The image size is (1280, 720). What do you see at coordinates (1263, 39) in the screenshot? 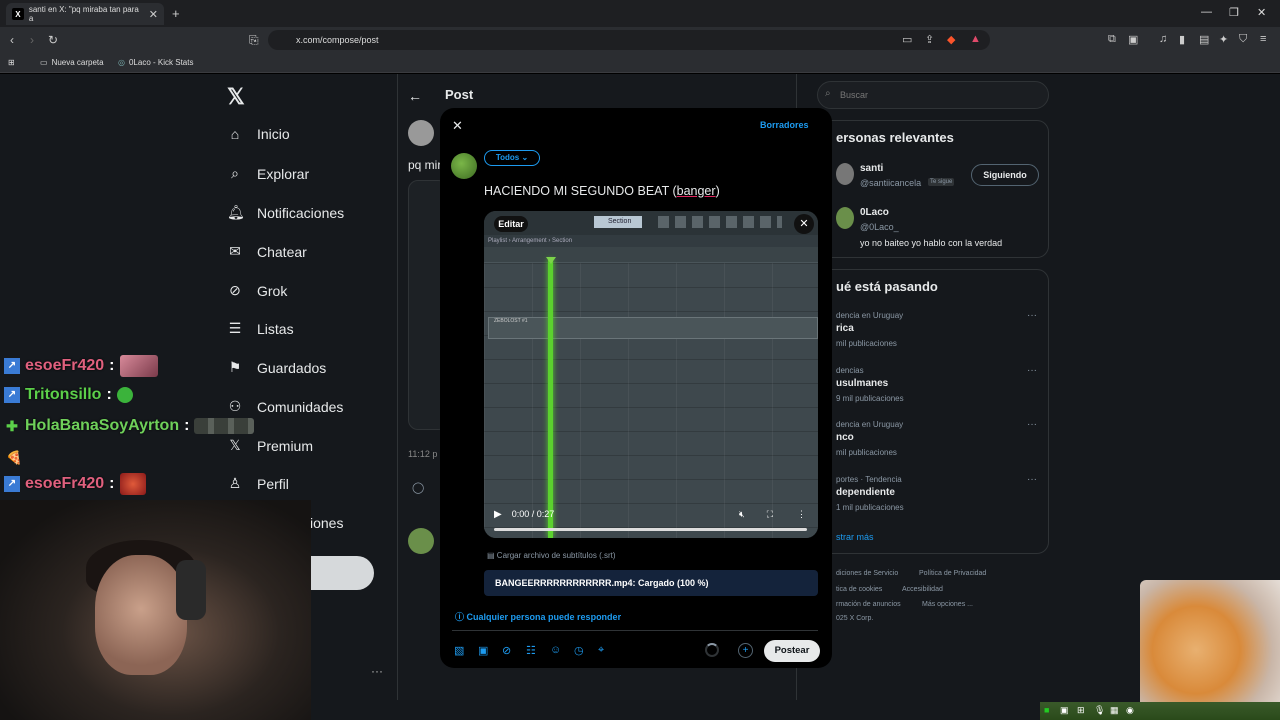
I see `menu-icon: ≡` at bounding box center [1263, 39].